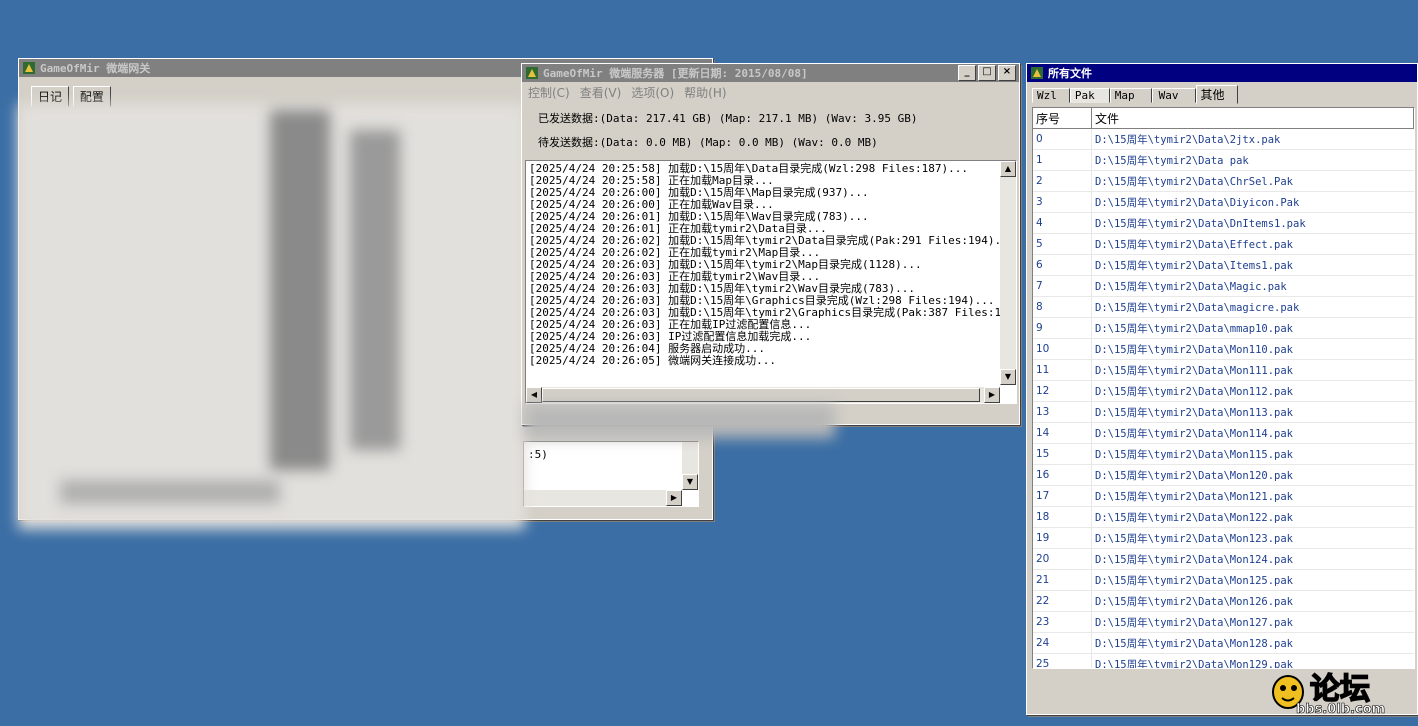 Image resolution: width=1418 pixels, height=726 pixels. Describe the element at coordinates (1173, 95) in the screenshot. I see `tab-wav: Wav` at that location.